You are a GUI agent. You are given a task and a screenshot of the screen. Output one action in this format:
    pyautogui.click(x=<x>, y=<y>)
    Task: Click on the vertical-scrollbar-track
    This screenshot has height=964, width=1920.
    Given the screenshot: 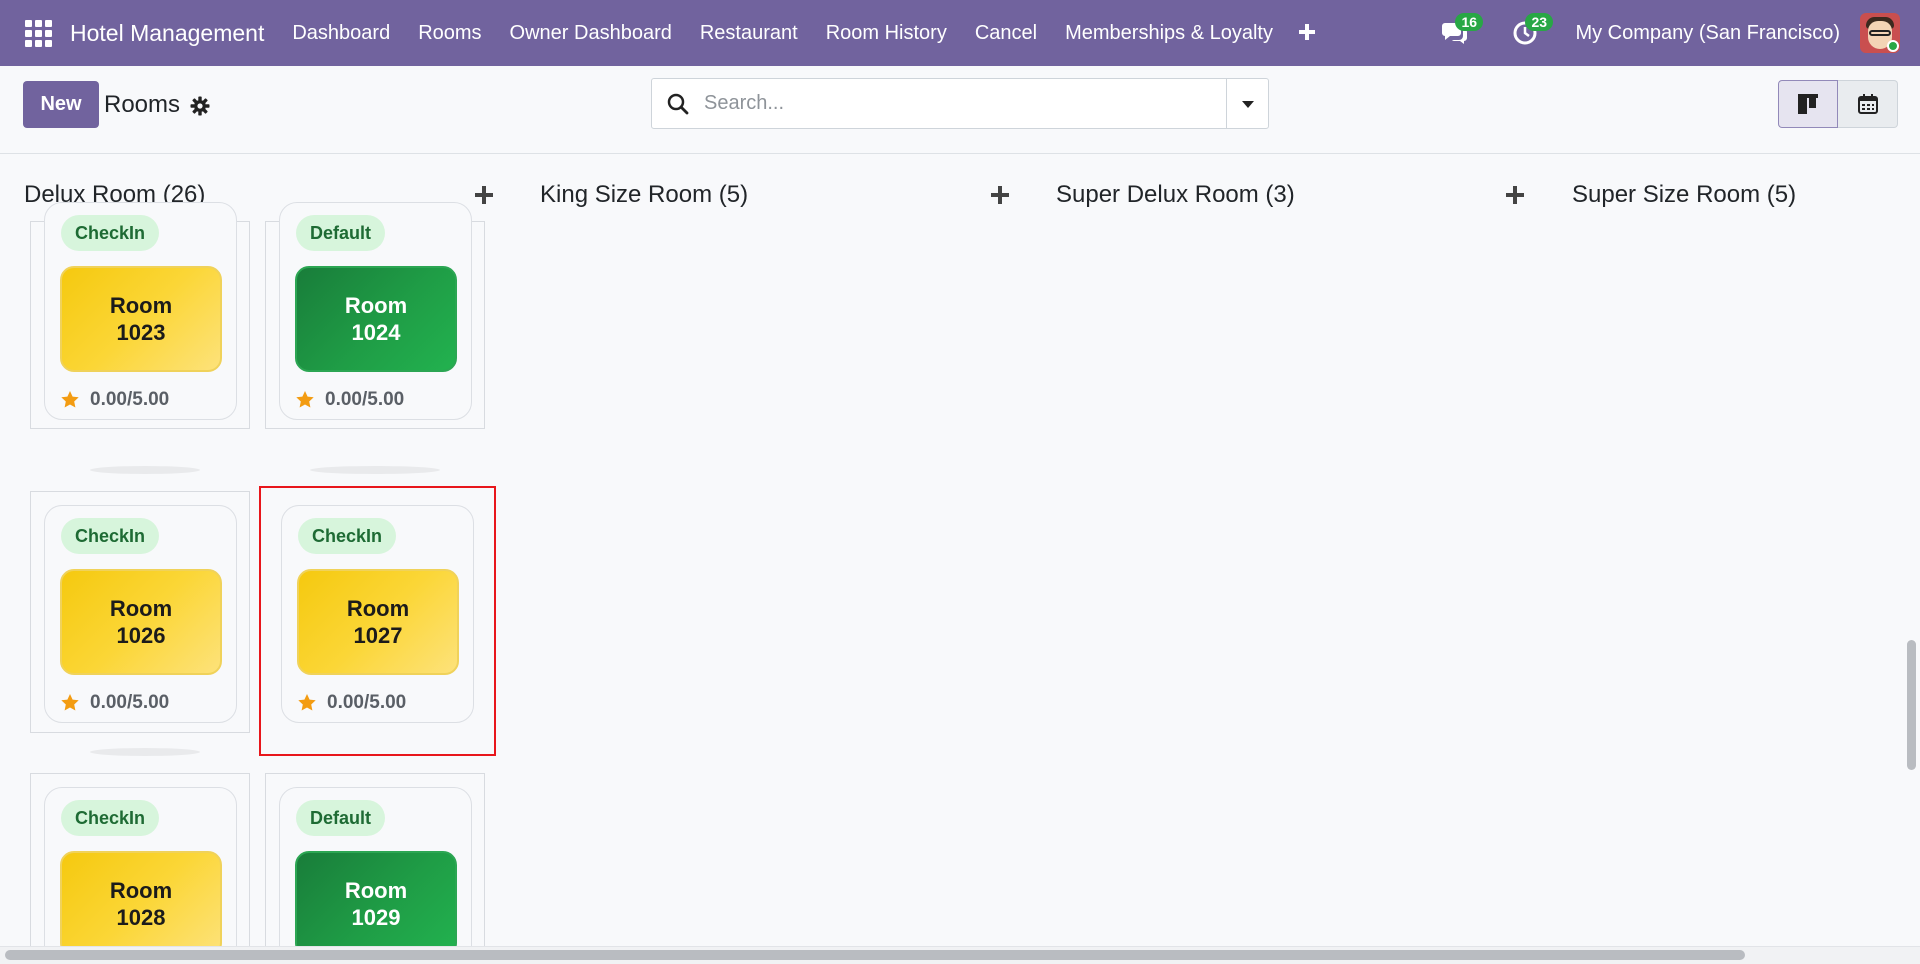 What is the action you would take?
    pyautogui.click(x=1911, y=550)
    